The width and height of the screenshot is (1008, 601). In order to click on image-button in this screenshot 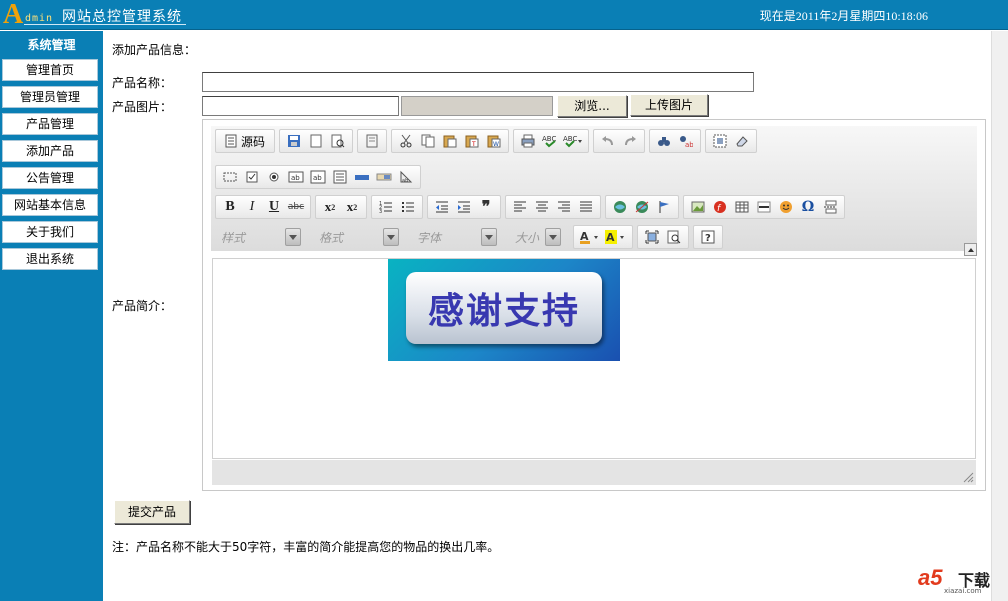, I will do `click(698, 207)`.